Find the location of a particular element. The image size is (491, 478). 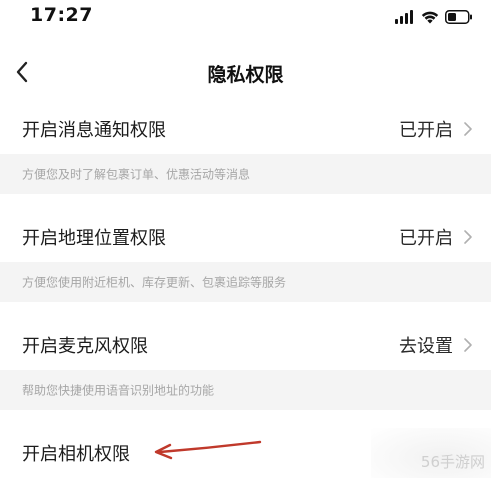

permission-label: 开启麦克风权限 is located at coordinates (85, 346).